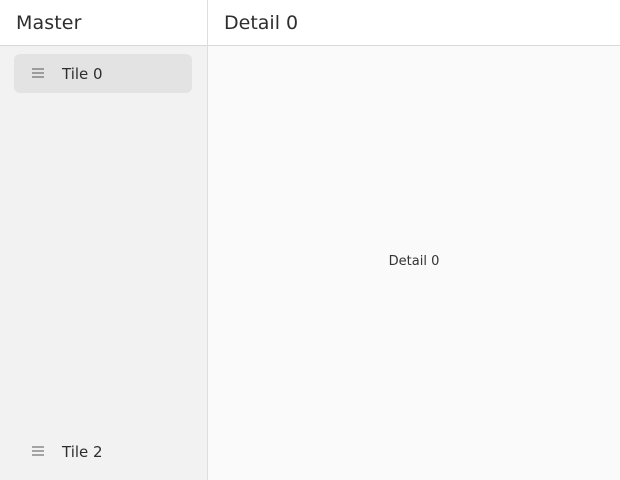  What do you see at coordinates (103, 23) in the screenshot?
I see `master-header: Master` at bounding box center [103, 23].